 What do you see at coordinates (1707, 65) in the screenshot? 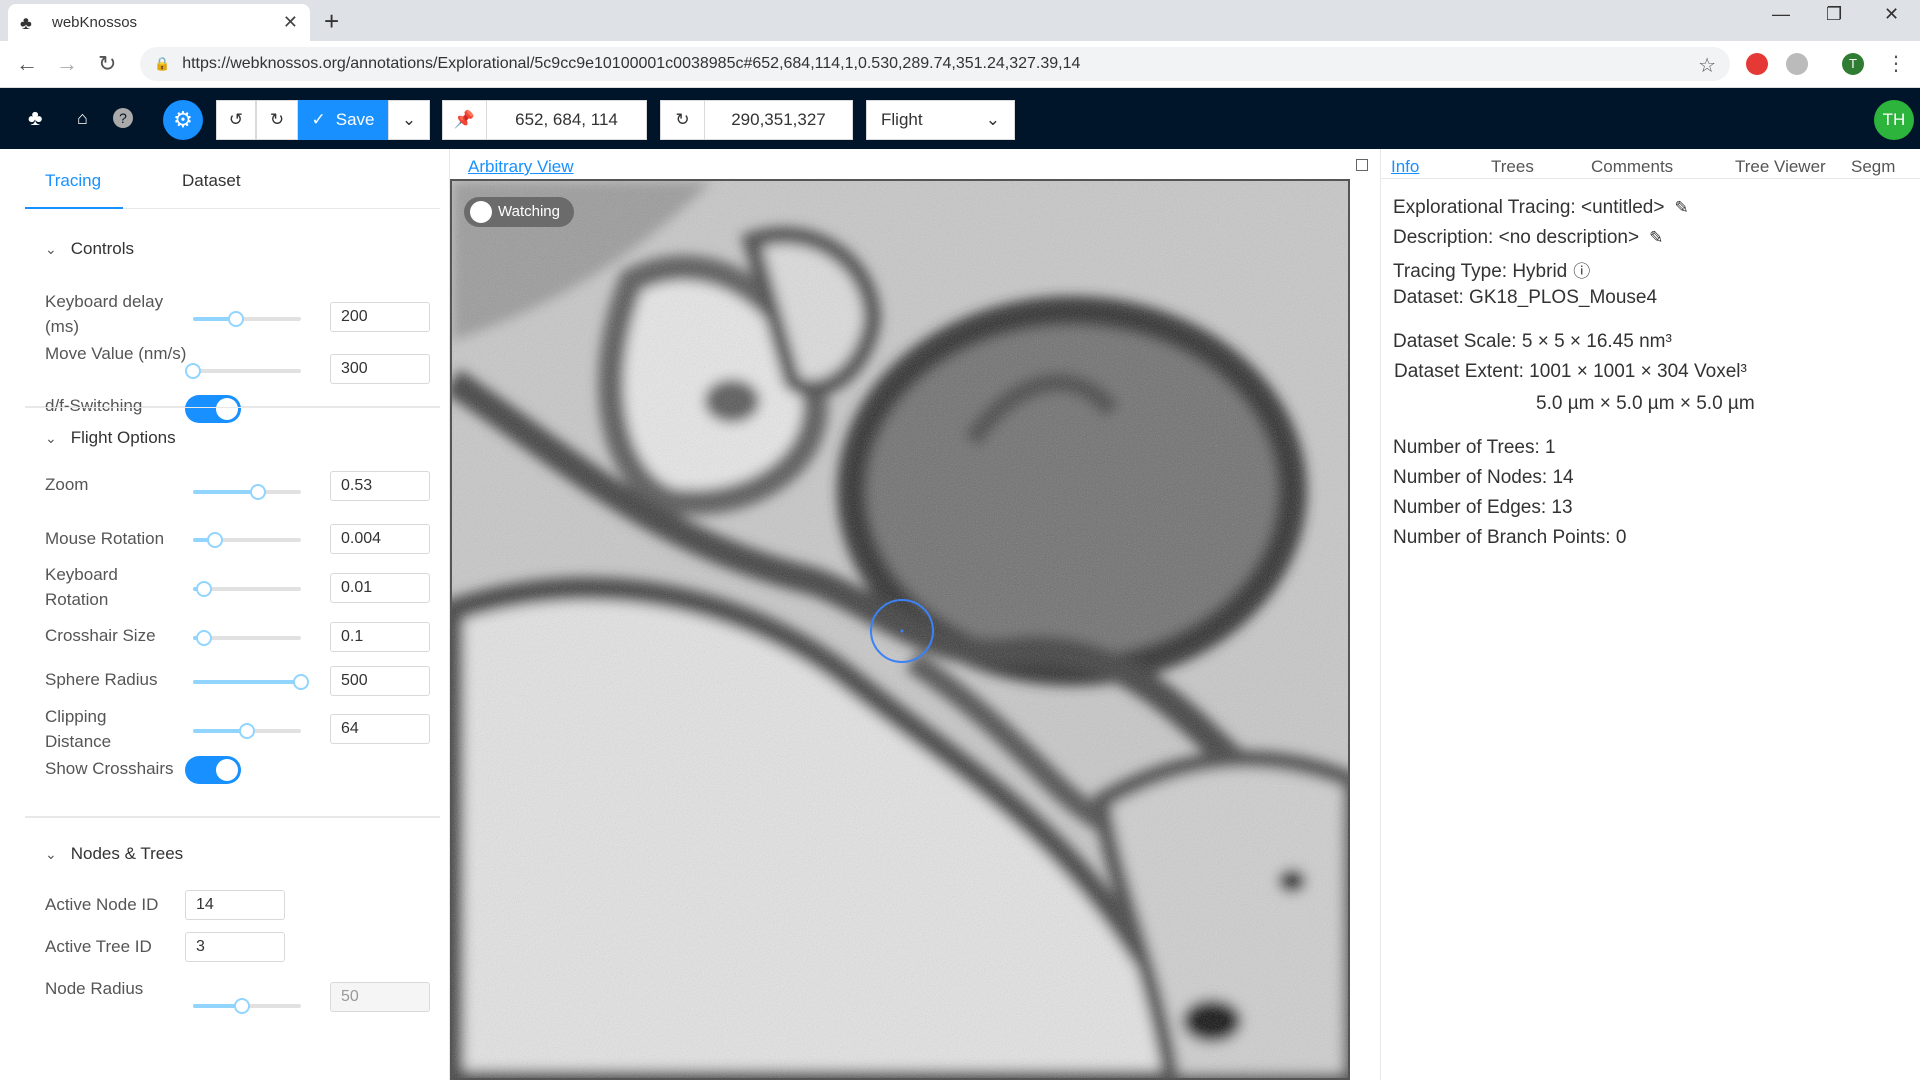
I see `bookmark-star-icon: ☆` at bounding box center [1707, 65].